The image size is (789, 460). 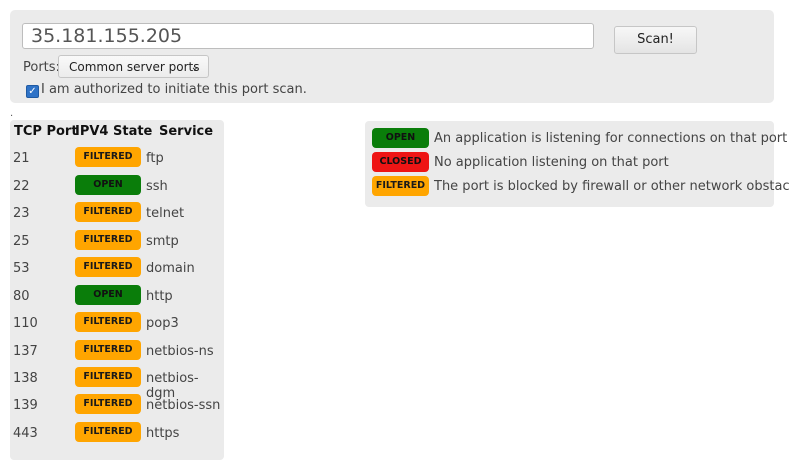 I want to click on table-row: 110 FILTERED pop3, so click(x=117, y=323).